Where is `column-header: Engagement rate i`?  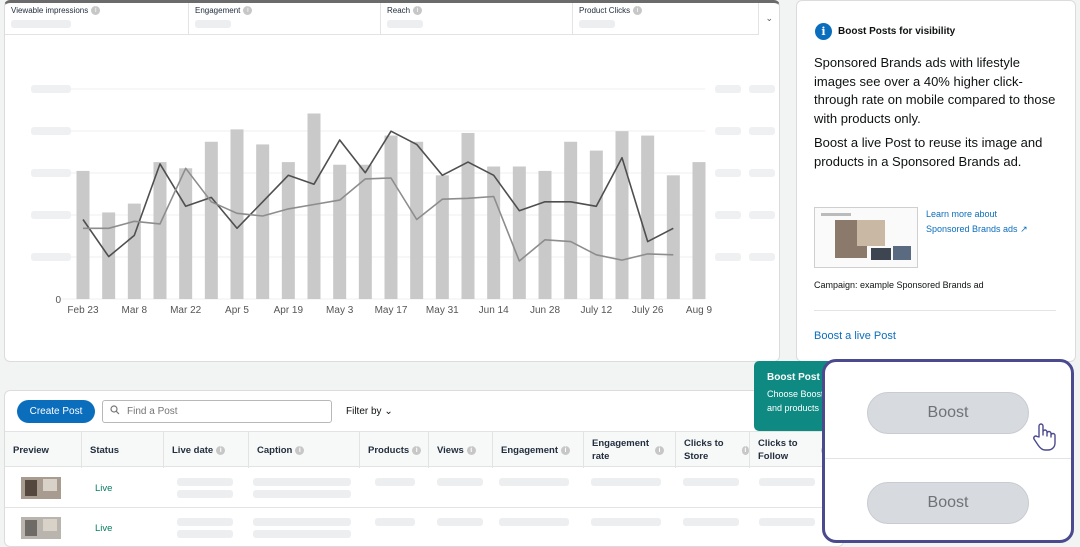 column-header: Engagement rate i is located at coordinates (629, 450).